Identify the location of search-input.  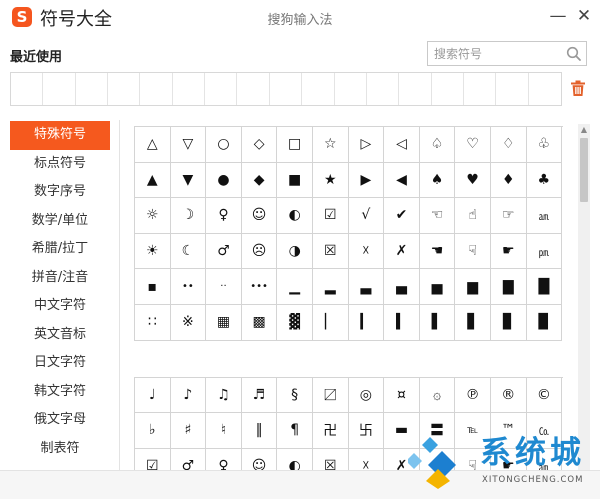
(496, 54).